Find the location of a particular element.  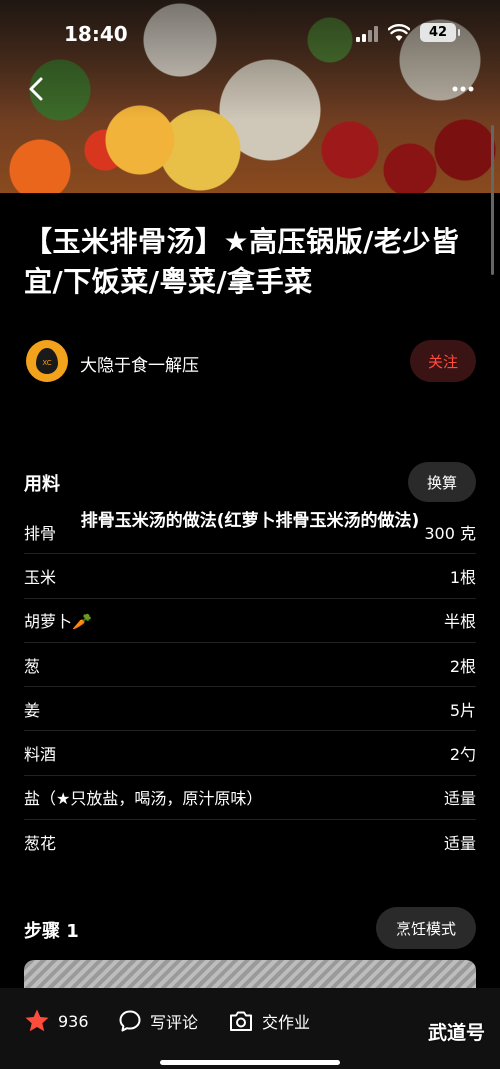

camera-icon is located at coordinates (241, 1021).